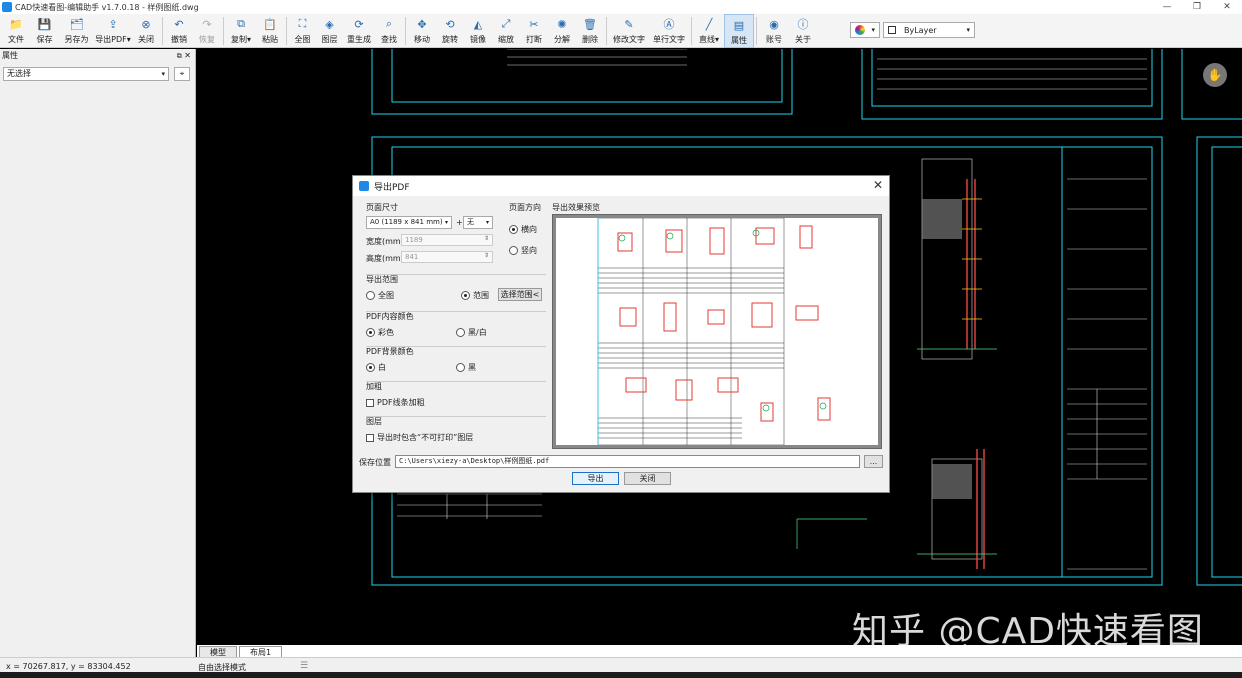  I want to click on non-printable-layers-checkbox: 导出时包含“不可打印”图层, so click(419, 437).